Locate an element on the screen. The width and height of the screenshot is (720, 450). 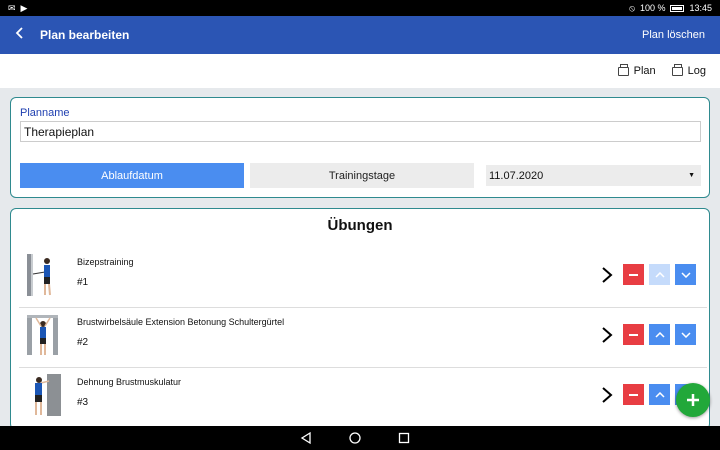
dropdown-caret-icon: ▼ is located at coordinates (691, 175).